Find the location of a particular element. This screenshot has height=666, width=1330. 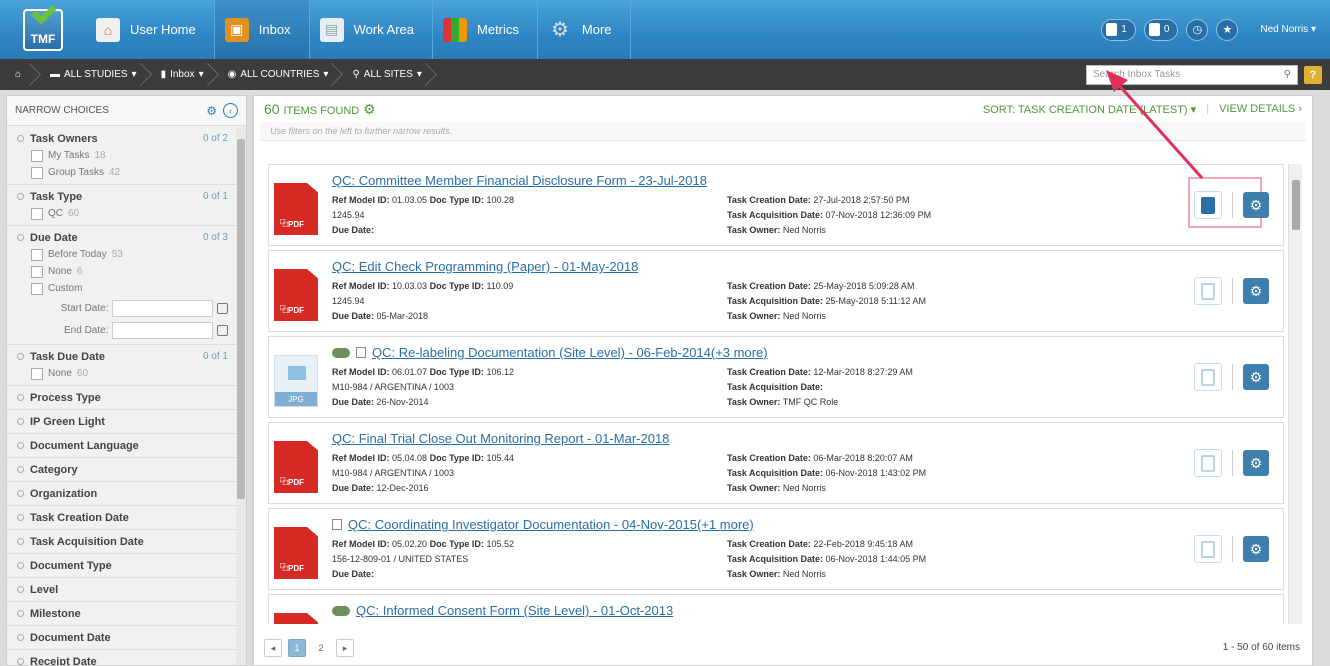

filter-category: Category is located at coordinates (121, 470).